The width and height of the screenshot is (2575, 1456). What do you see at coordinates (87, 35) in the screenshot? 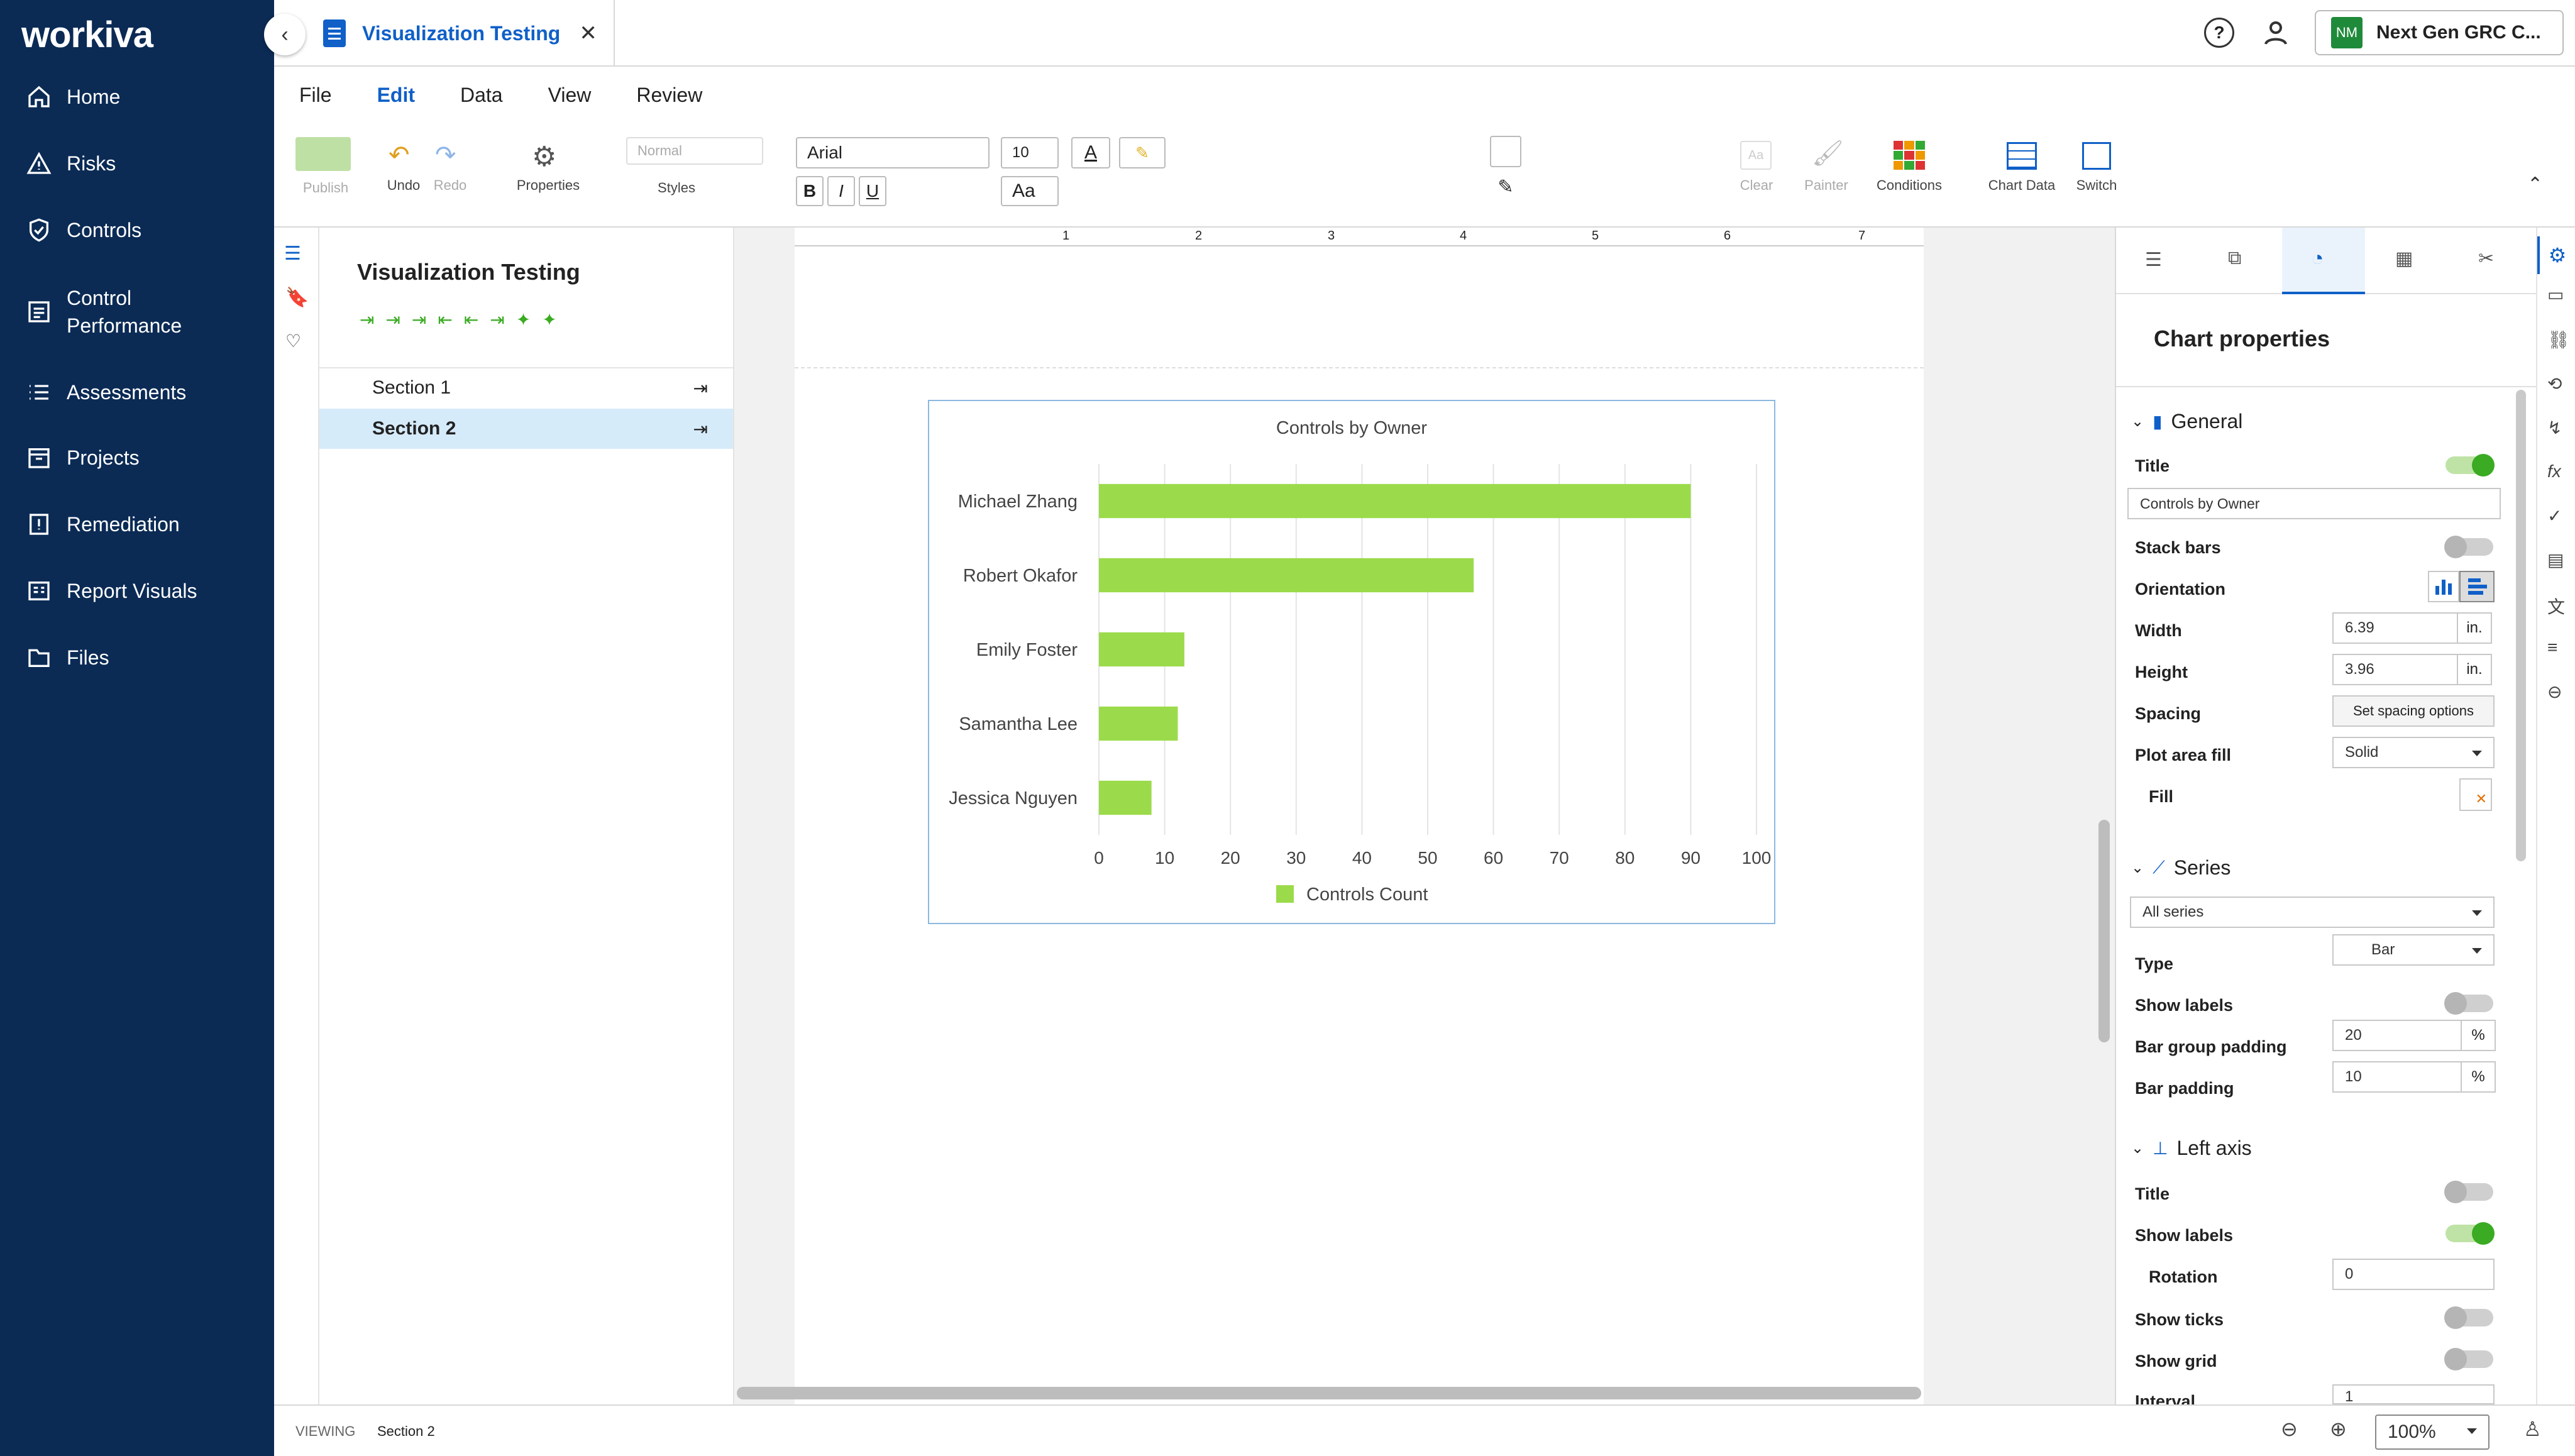
I see `workiva-logo: workiva` at bounding box center [87, 35].